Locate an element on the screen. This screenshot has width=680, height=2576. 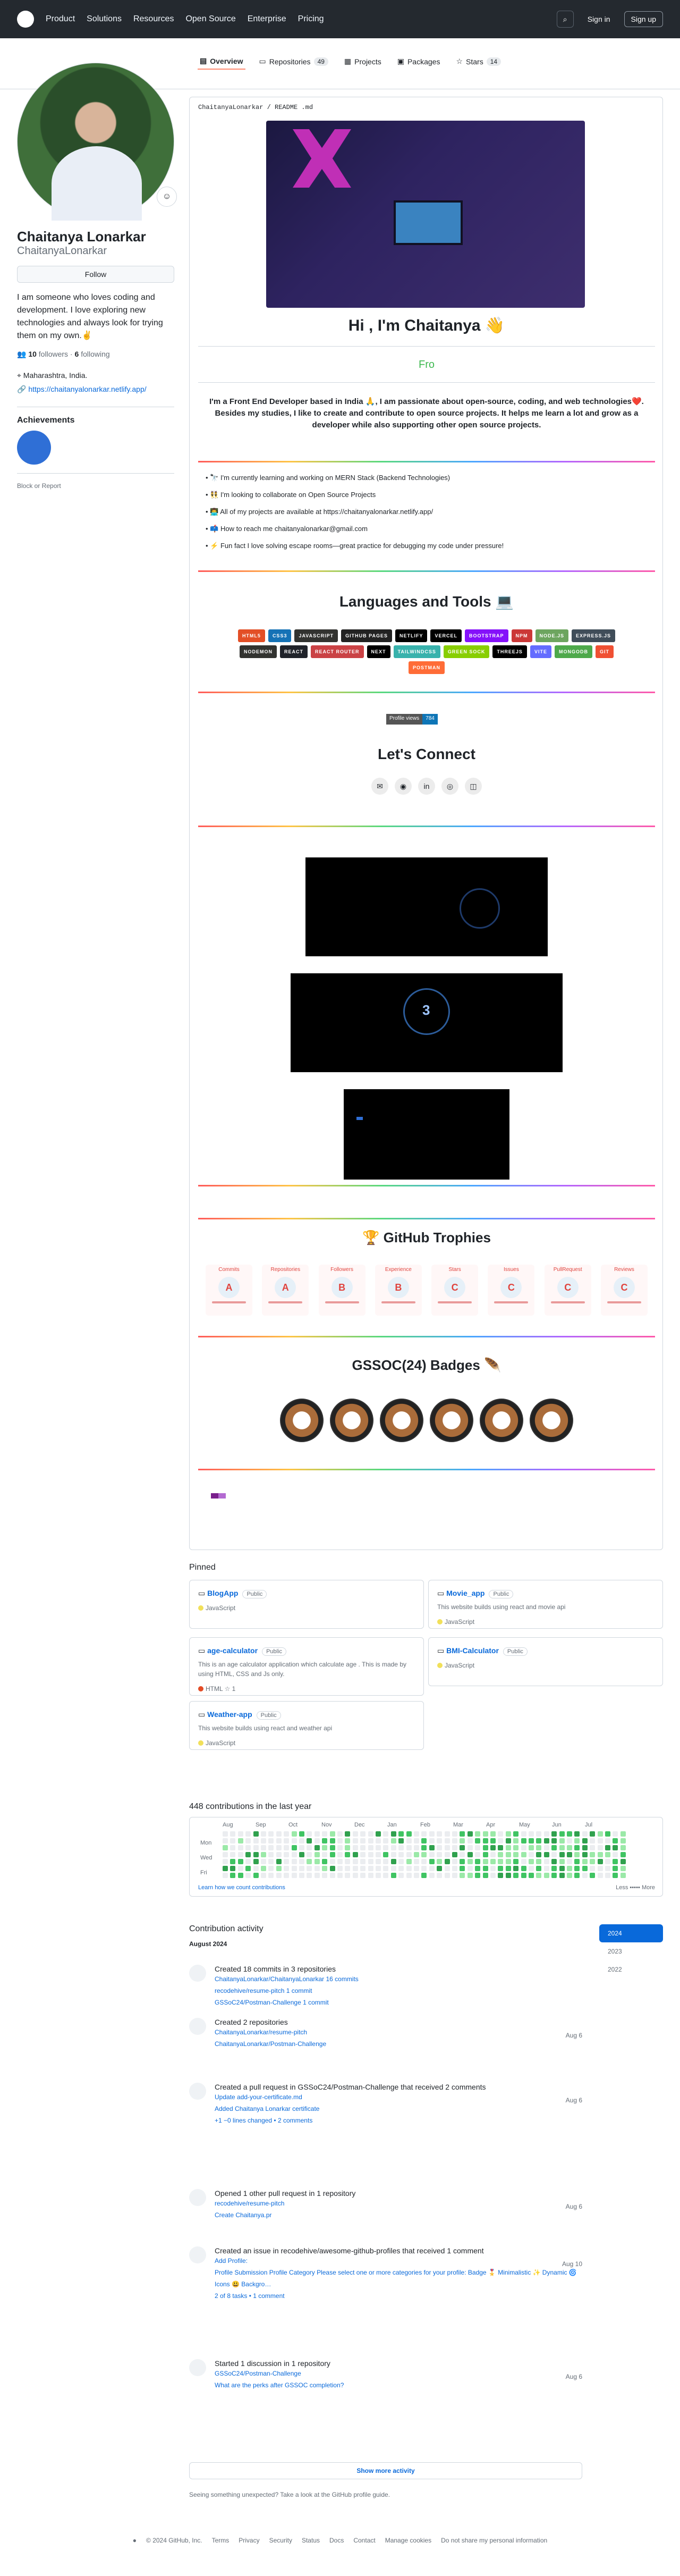
activity-event-line: recodehive/resume-pitch is located at coordinates (398, 2203).